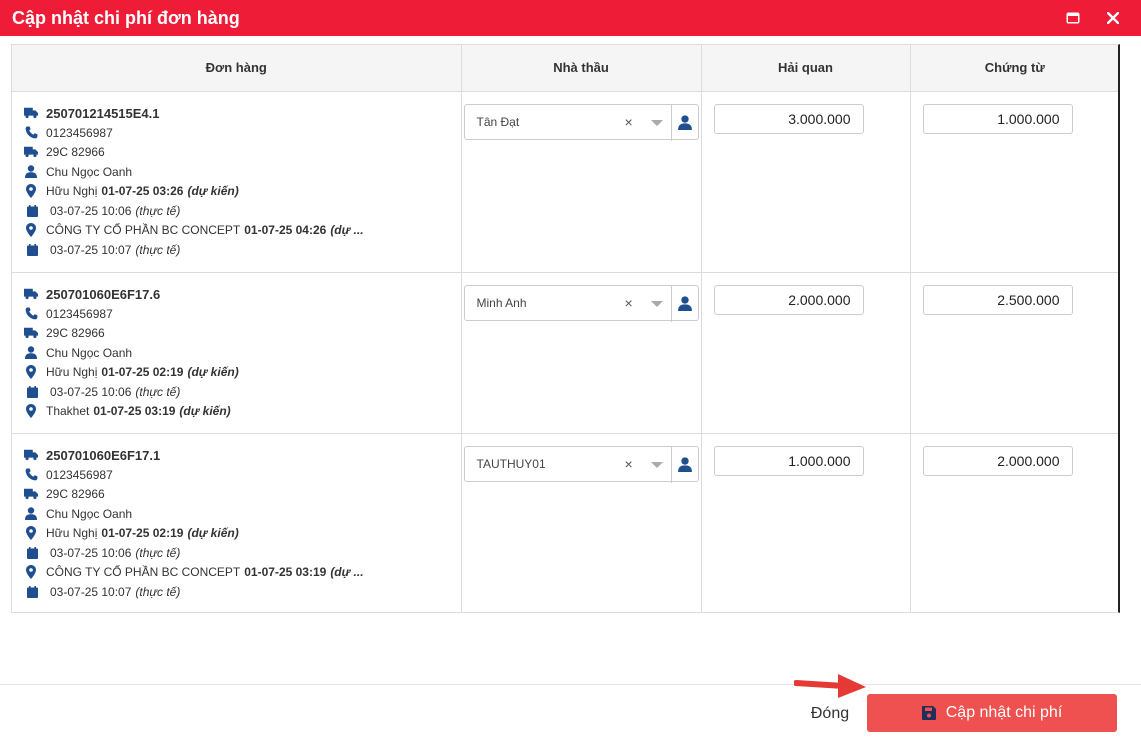  I want to click on header-customs: Hải quan, so click(806, 68).